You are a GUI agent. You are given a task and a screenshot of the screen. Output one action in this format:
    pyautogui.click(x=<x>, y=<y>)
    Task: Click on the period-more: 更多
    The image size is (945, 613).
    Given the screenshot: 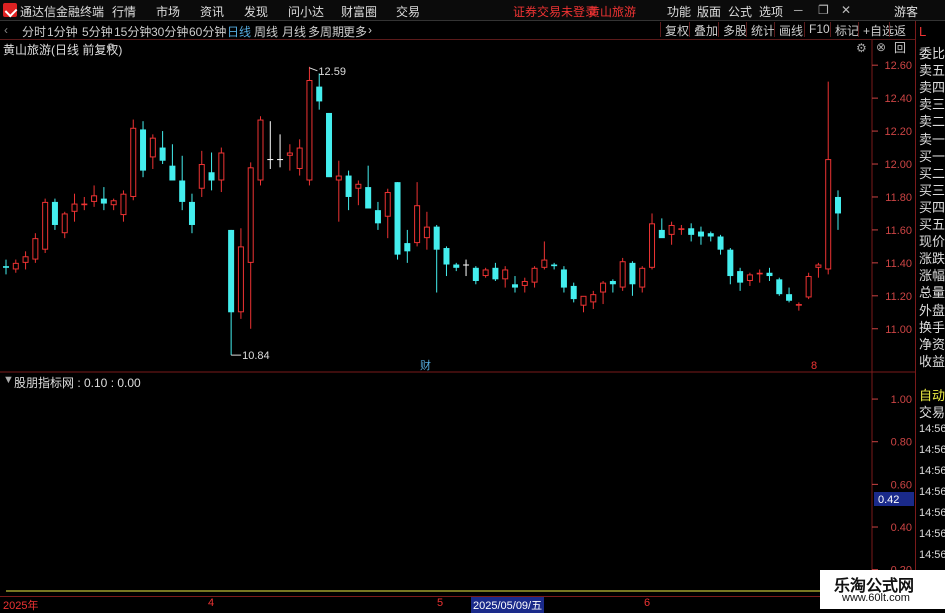 What is the action you would take?
    pyautogui.click(x=355, y=31)
    